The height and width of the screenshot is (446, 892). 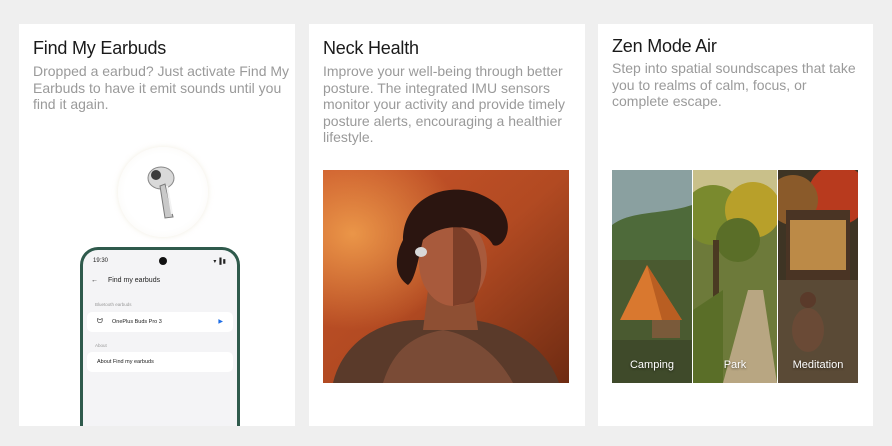 I want to click on back-arrow-icon: ←, so click(x=94, y=280).